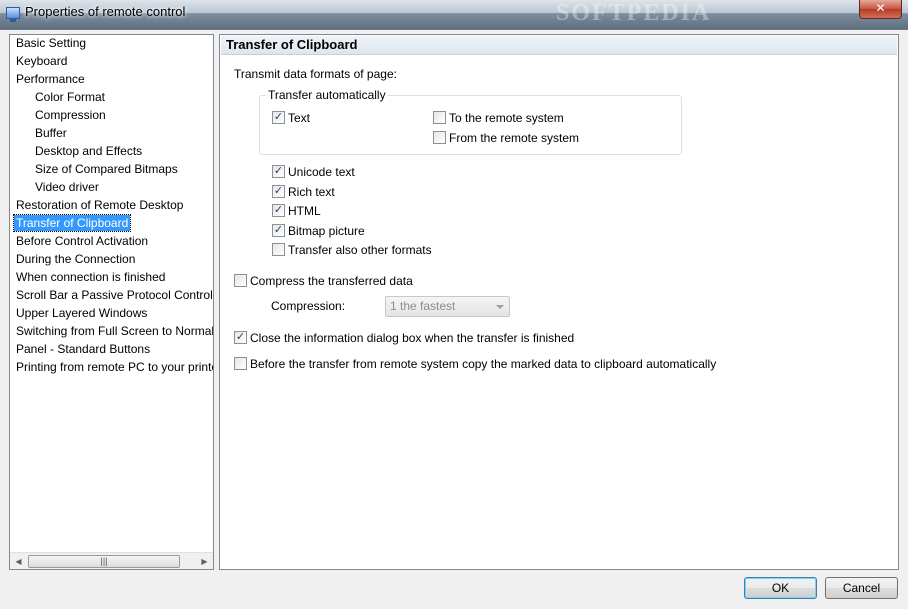 The width and height of the screenshot is (908, 609). What do you see at coordinates (326, 230) in the screenshot?
I see `format-label: Bitmap picture` at bounding box center [326, 230].